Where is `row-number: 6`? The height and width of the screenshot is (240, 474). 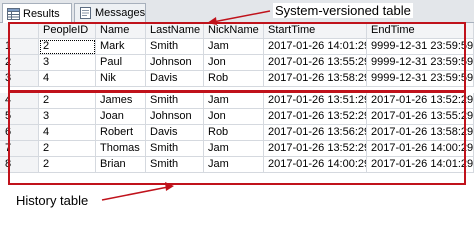 row-number: 6 is located at coordinates (19, 133).